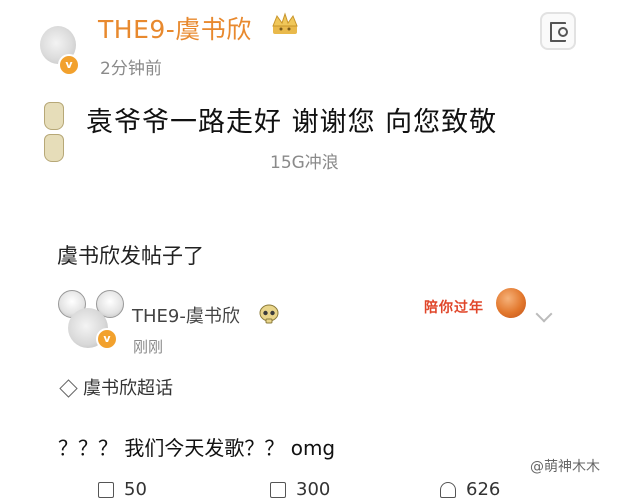  I want to click on crown-icon, so click(285, 23).